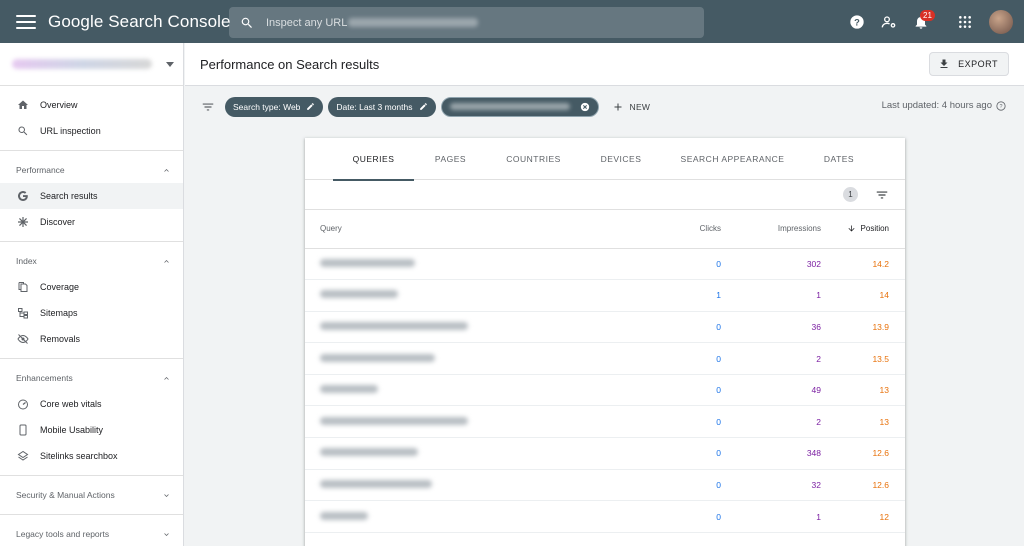 The height and width of the screenshot is (546, 1024). What do you see at coordinates (91, 222) in the screenshot?
I see `sidebar-item-discover: Discover` at bounding box center [91, 222].